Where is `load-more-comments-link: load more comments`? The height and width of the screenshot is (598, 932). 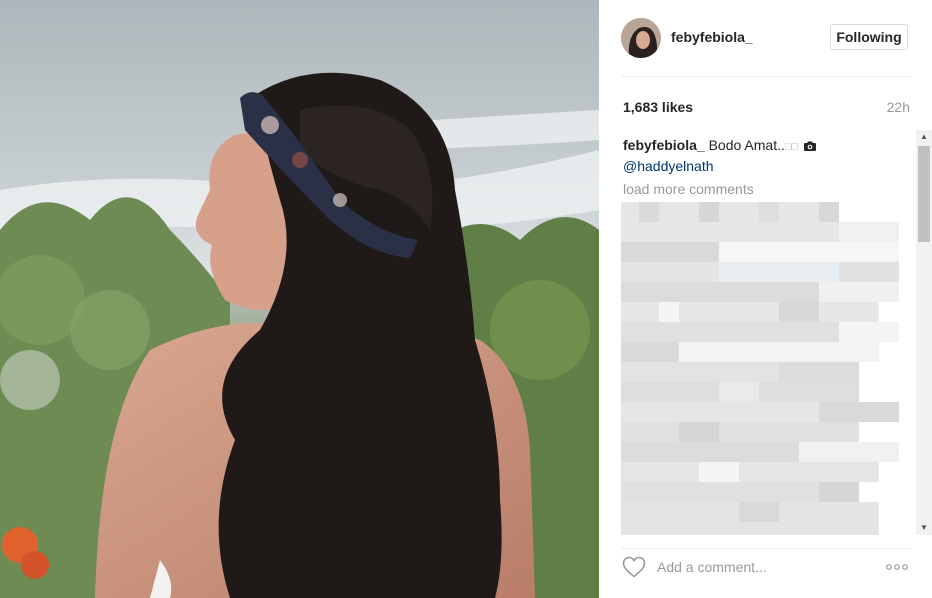 load-more-comments-link: load more comments is located at coordinates (688, 189).